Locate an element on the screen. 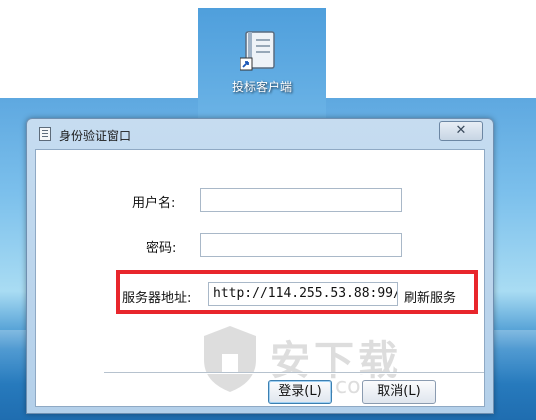  password-field is located at coordinates (301, 245).